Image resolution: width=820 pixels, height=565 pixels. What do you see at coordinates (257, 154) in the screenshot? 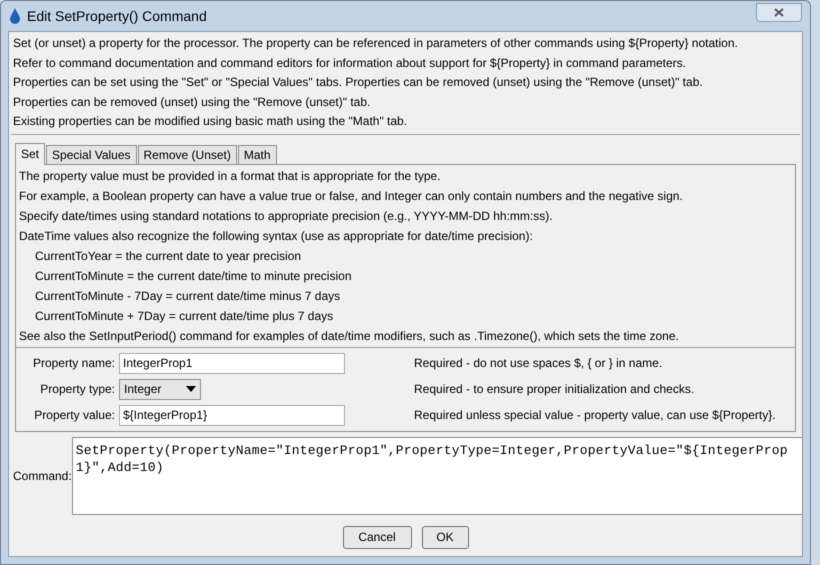
I see `tab: Math` at bounding box center [257, 154].